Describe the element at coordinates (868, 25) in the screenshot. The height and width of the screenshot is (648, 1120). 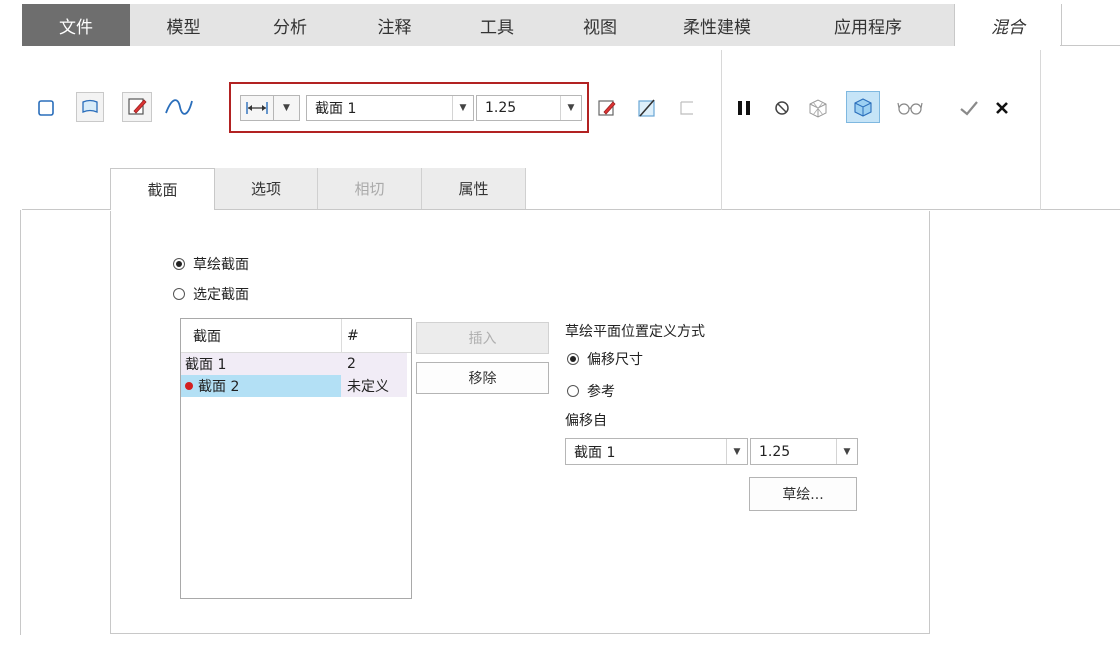
I see `tab-applications: 应用程序` at that location.